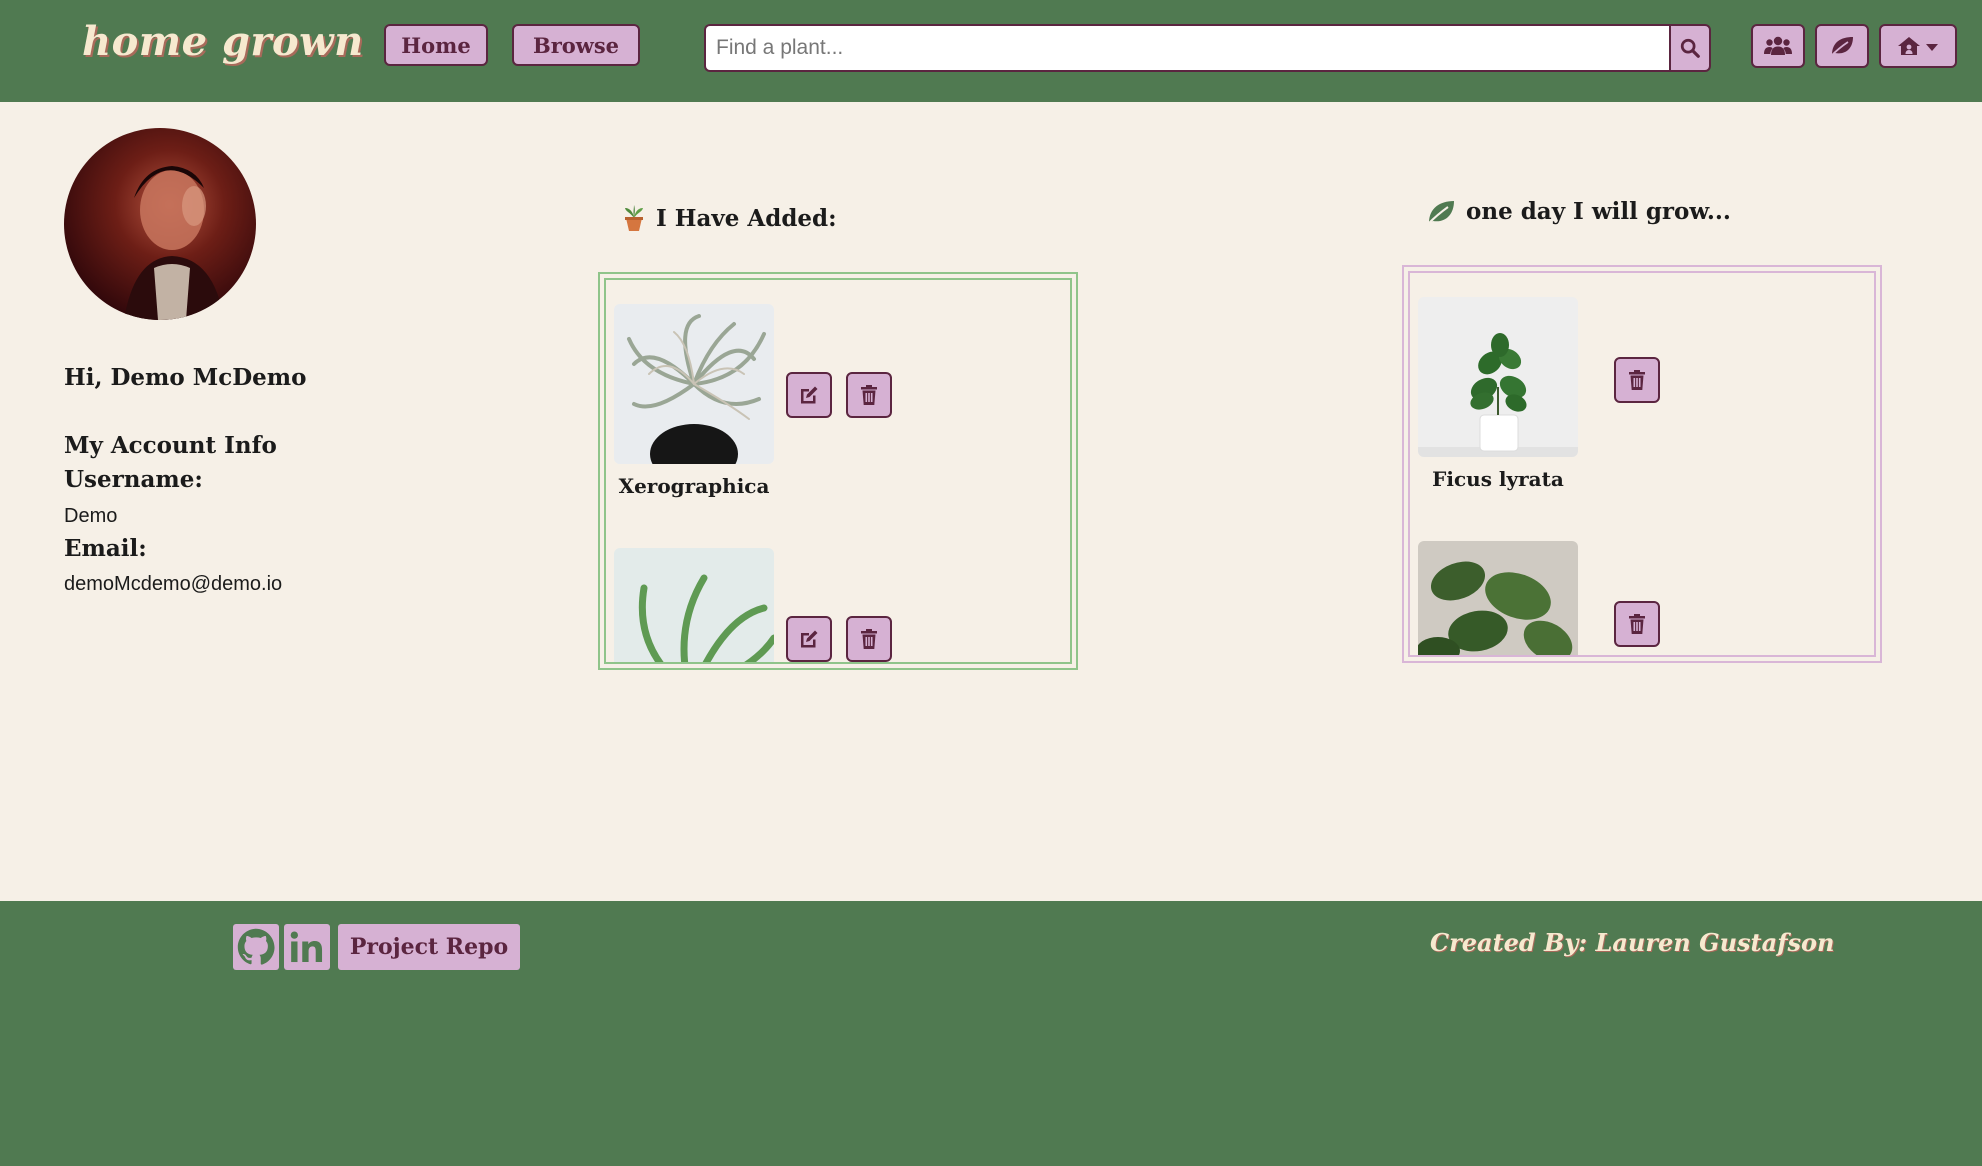 The width and height of the screenshot is (1982, 1166). I want to click on username-label: Username:, so click(133, 479).